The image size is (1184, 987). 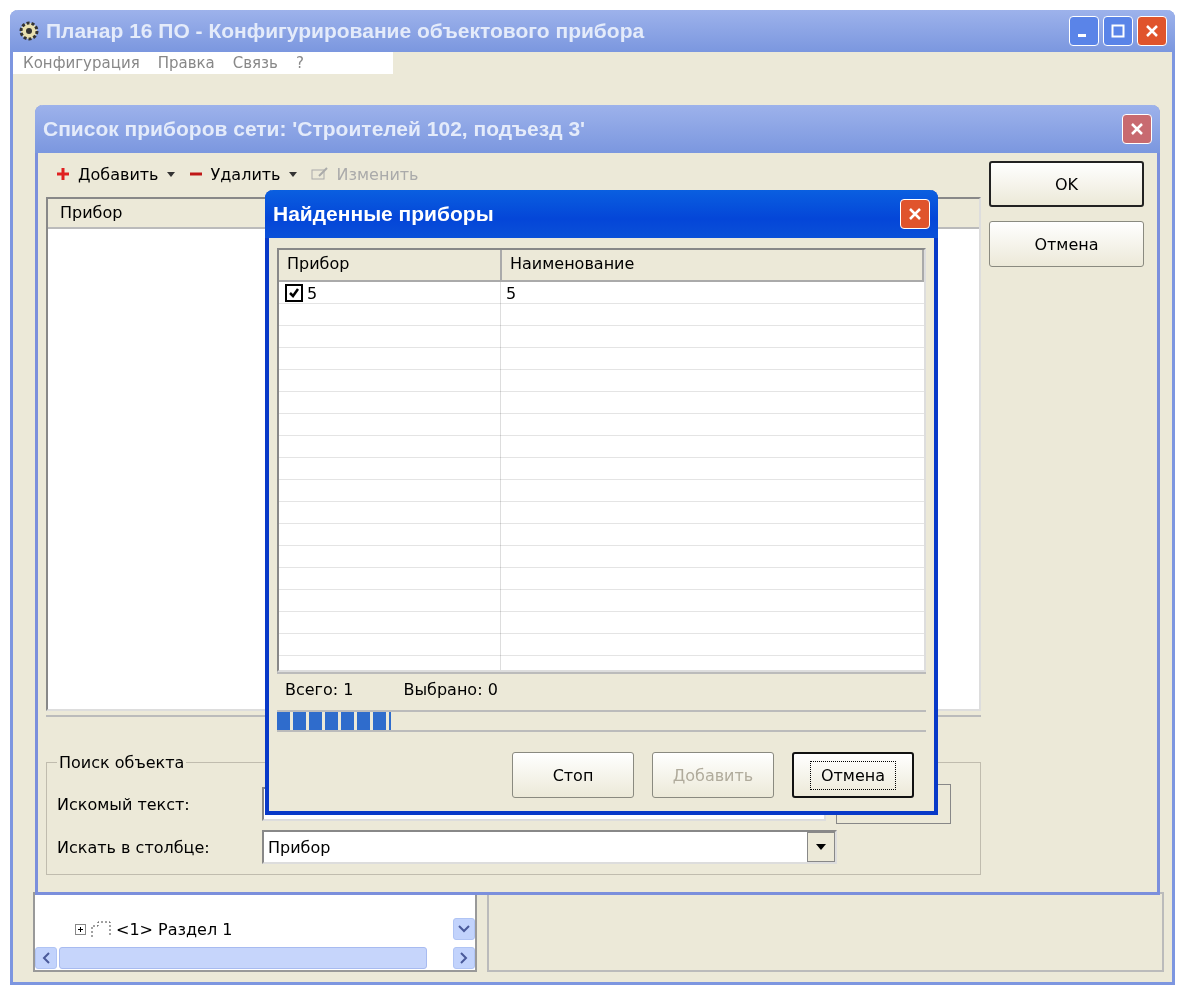 What do you see at coordinates (243, 958) in the screenshot?
I see `scroll-thumb` at bounding box center [243, 958].